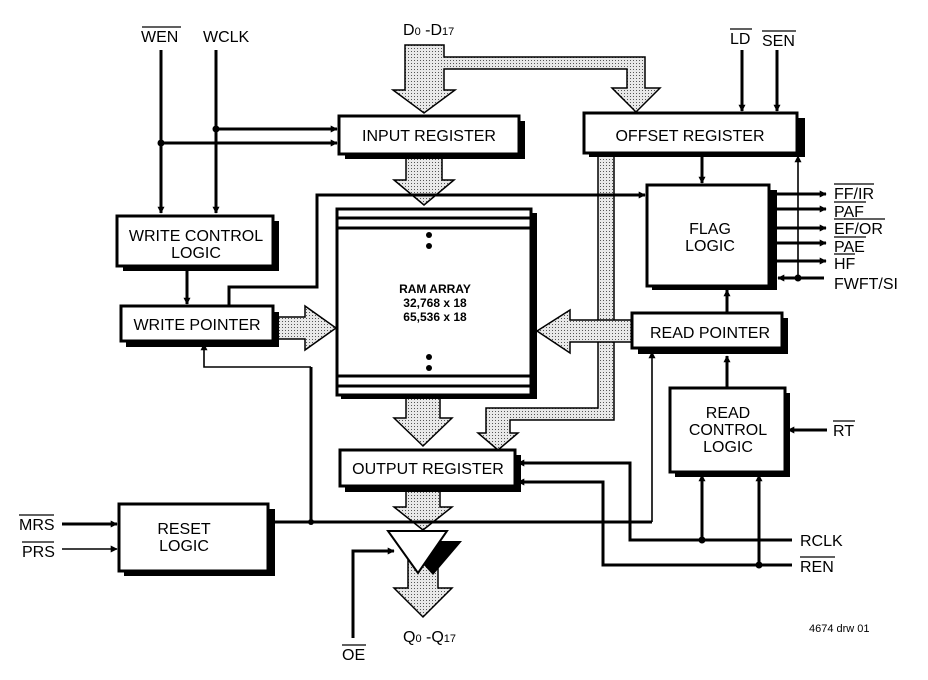 This screenshot has height=680, width=928. I want to click on write-pointer-block: WRITE POINTER, so click(199, 325).